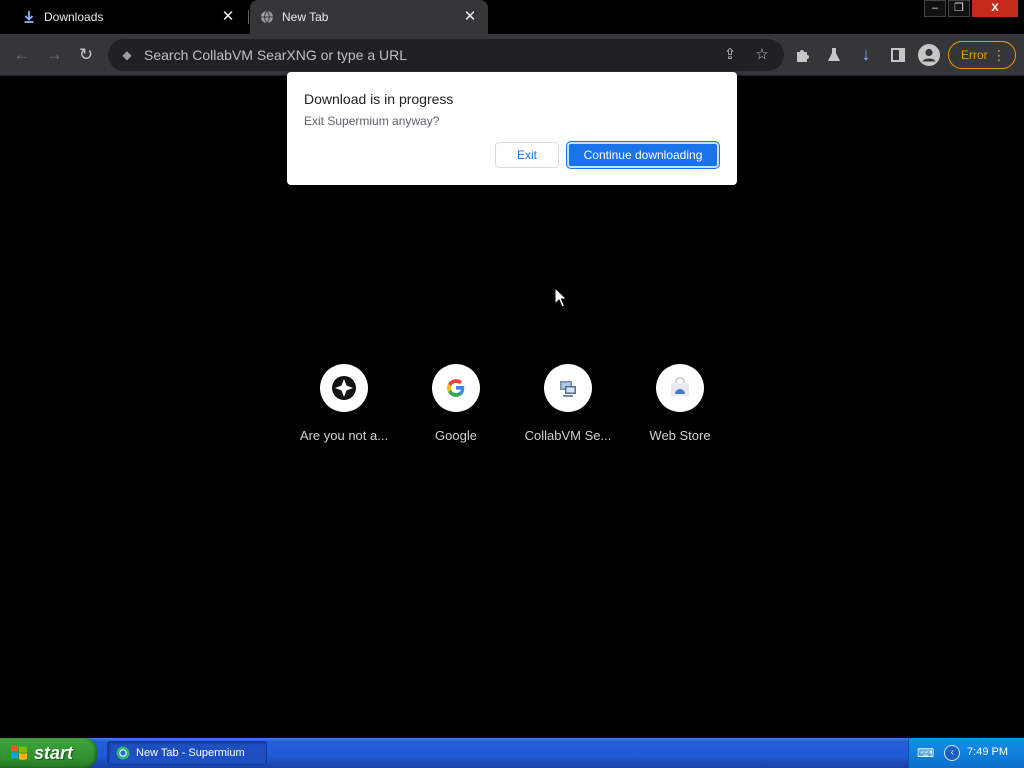 The height and width of the screenshot is (768, 1024). Describe the element at coordinates (925, 753) in the screenshot. I see `keyboard-icon: ⌨` at that location.